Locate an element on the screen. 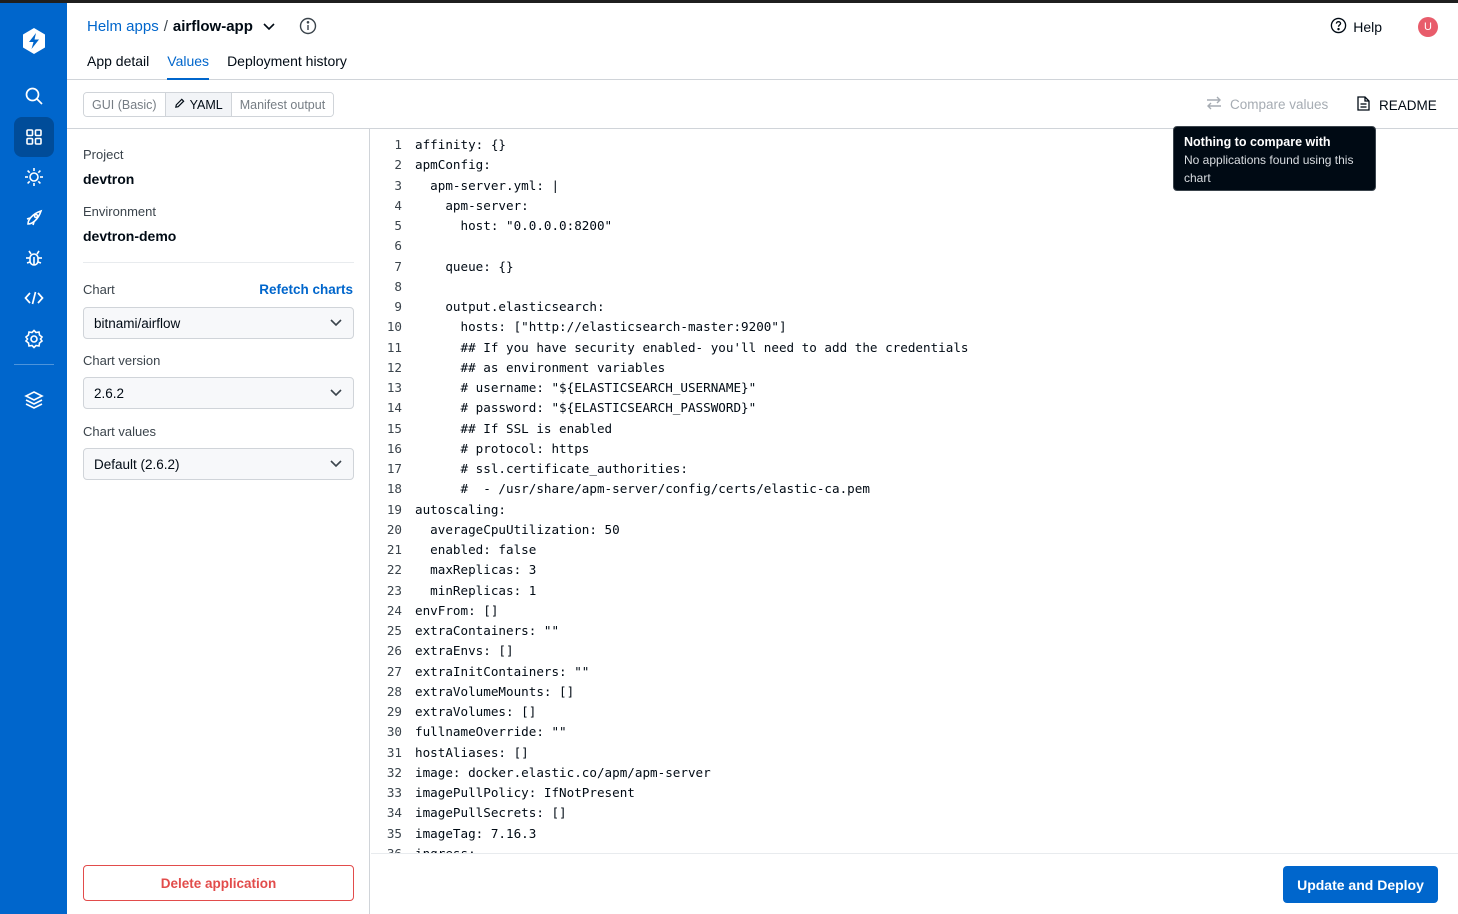 The width and height of the screenshot is (1458, 914). tab-deployment-history: Deployment history is located at coordinates (287, 66).